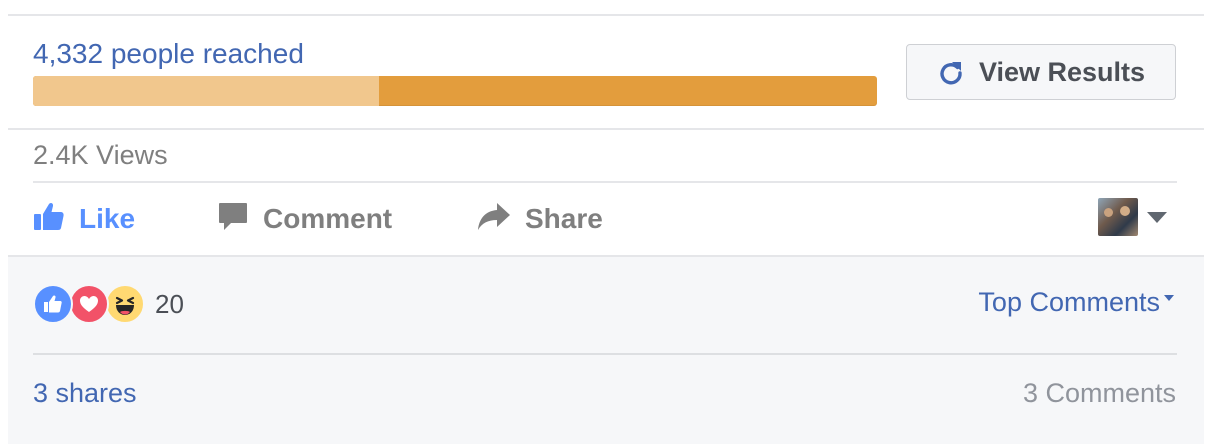  Describe the element at coordinates (606, 15) in the screenshot. I see `top-divider` at that location.